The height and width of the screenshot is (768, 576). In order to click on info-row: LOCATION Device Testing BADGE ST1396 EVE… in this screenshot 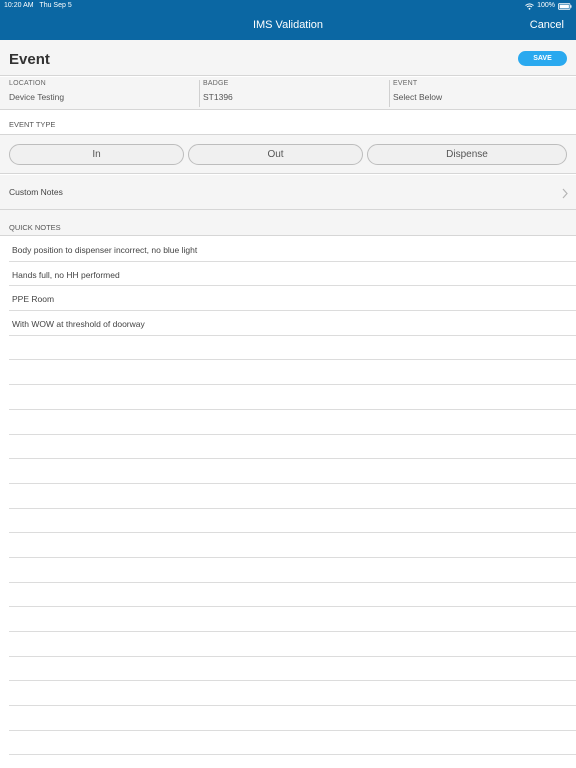, I will do `click(288, 93)`.